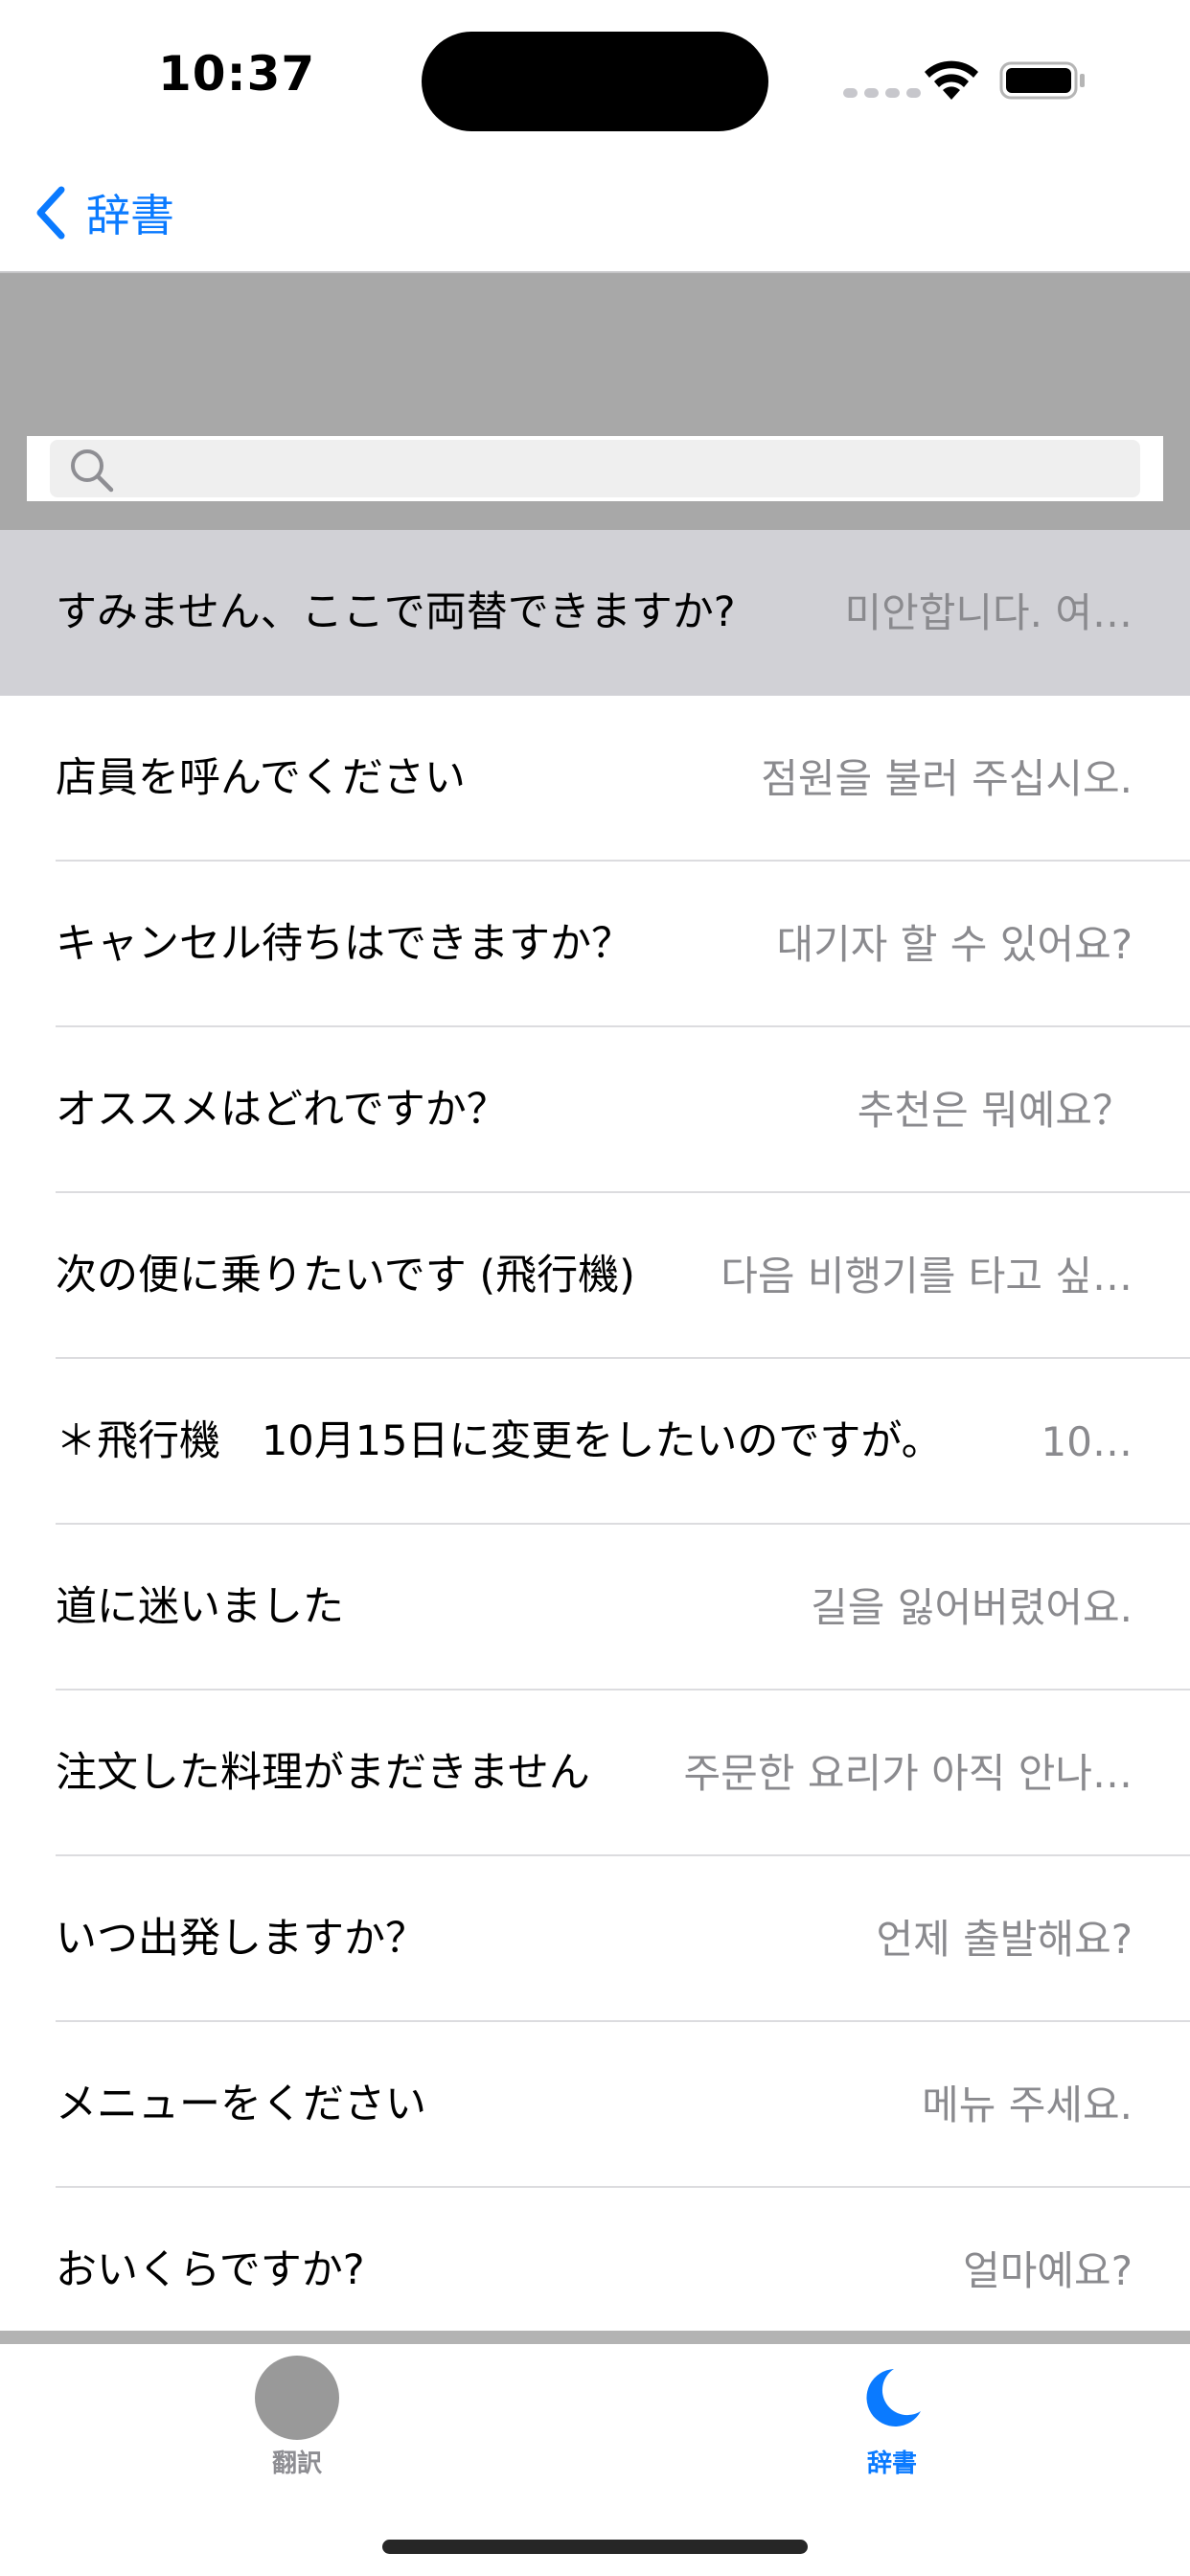 The image size is (1190, 2576). I want to click on phrase-japanese: 道に迷いました, so click(200, 1607).